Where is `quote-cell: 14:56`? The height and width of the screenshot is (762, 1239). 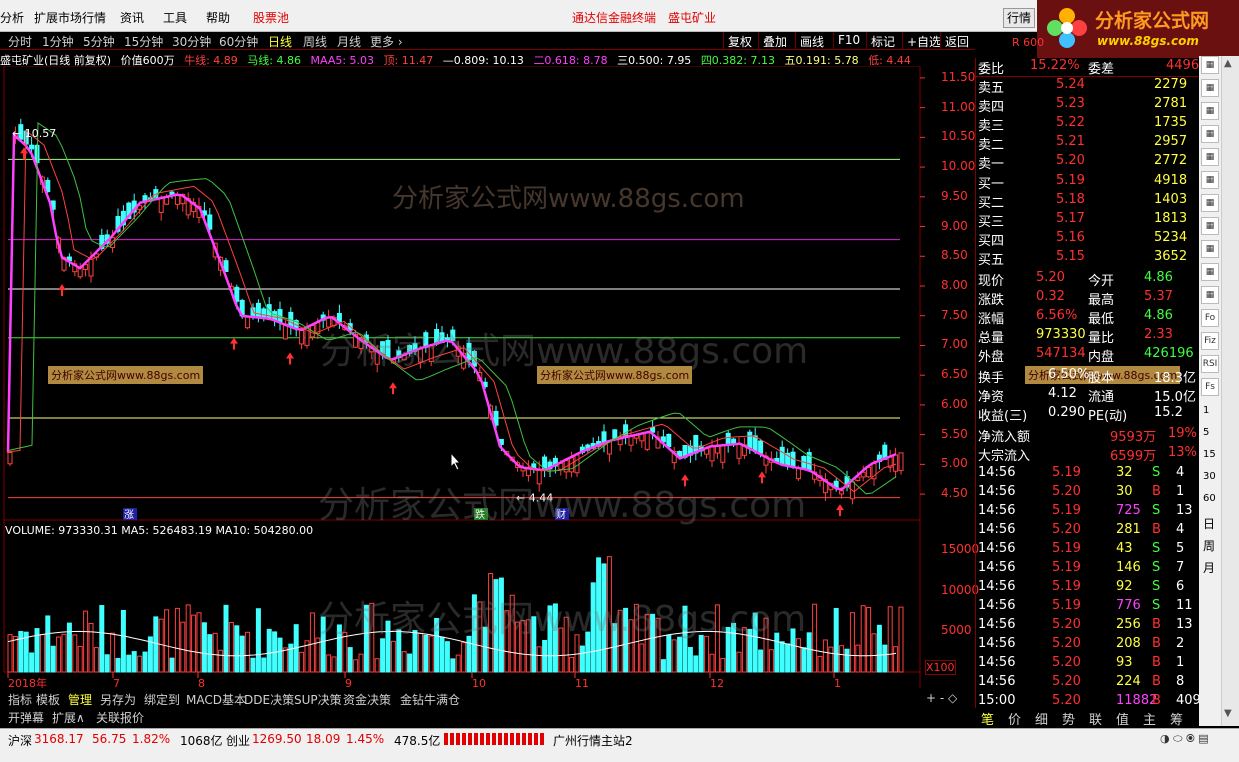
quote-cell: 14:56 is located at coordinates (997, 662).